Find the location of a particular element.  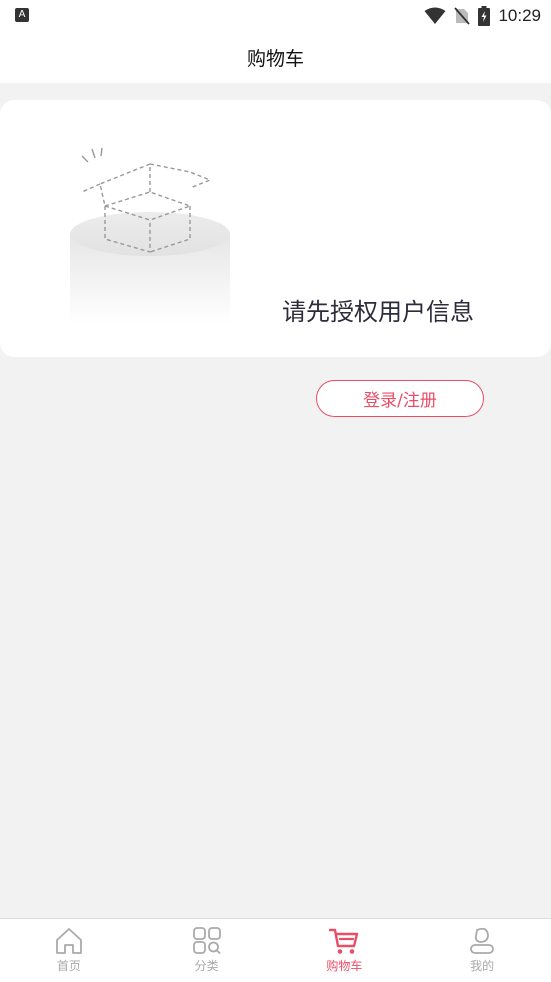

page-header: 购物车 is located at coordinates (275, 57).